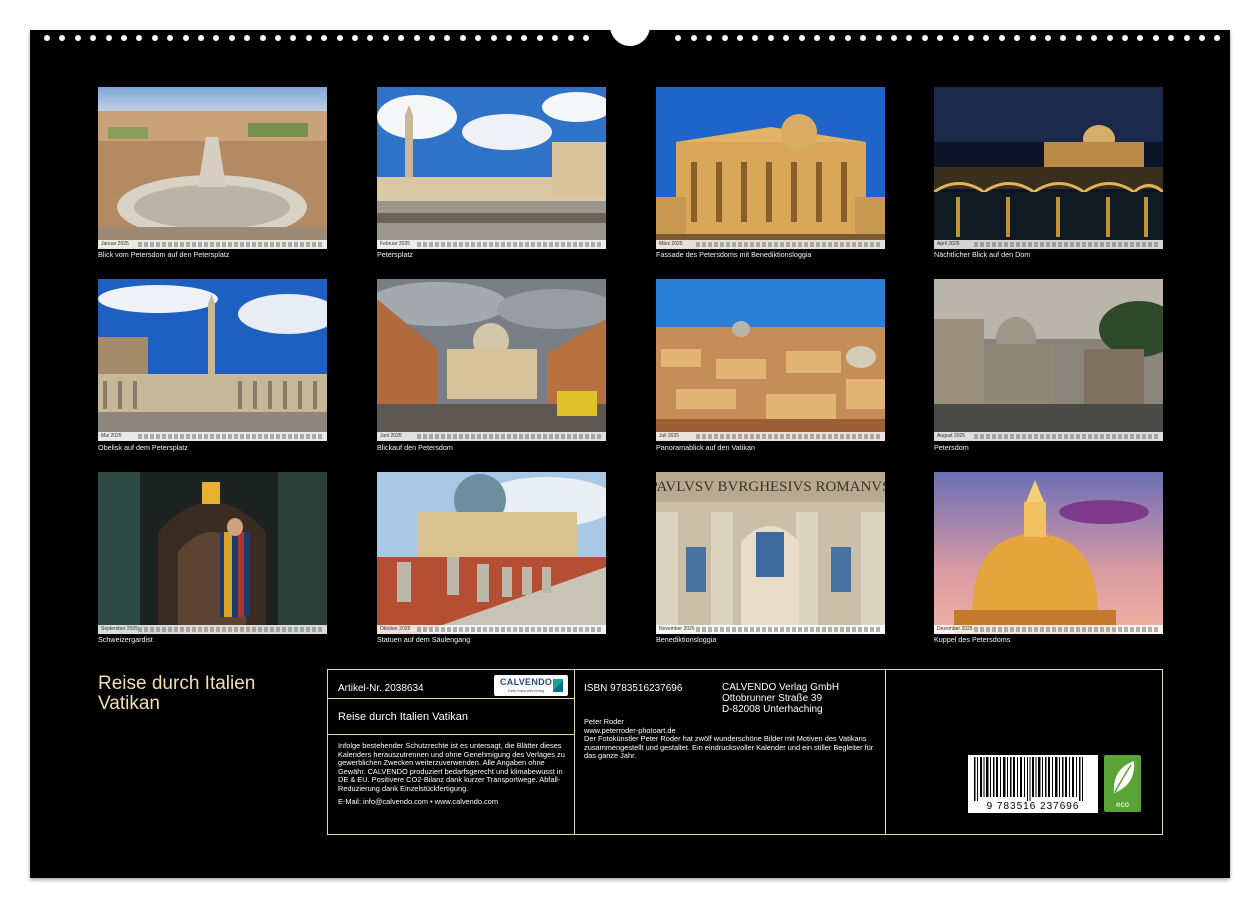  I want to click on photo-caption-2: Petersplatz, so click(395, 254).